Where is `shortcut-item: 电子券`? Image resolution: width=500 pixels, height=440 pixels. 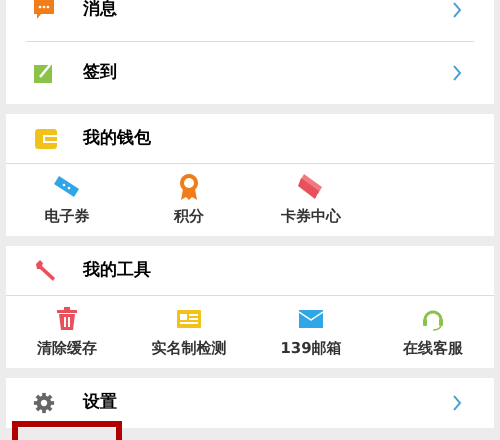
shortcut-item: 电子券 is located at coordinates (67, 200).